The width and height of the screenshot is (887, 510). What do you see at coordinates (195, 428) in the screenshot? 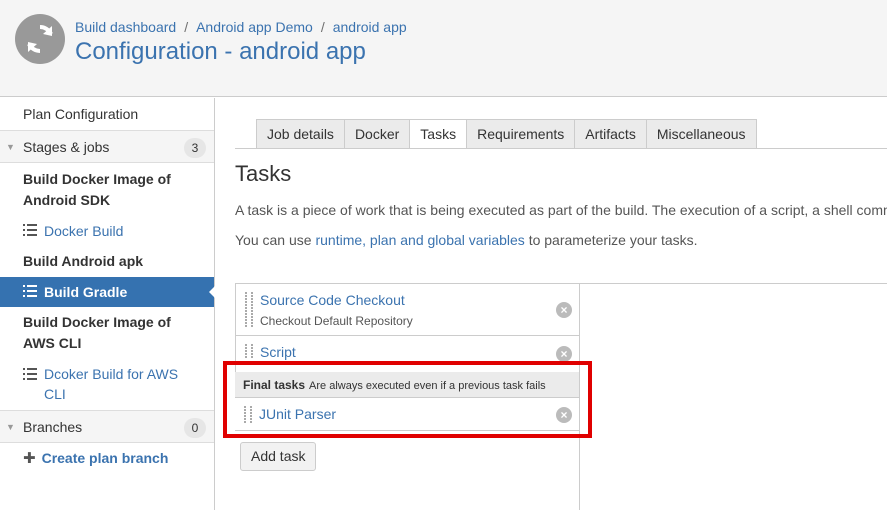
I see `branches-count-badge: 0` at bounding box center [195, 428].